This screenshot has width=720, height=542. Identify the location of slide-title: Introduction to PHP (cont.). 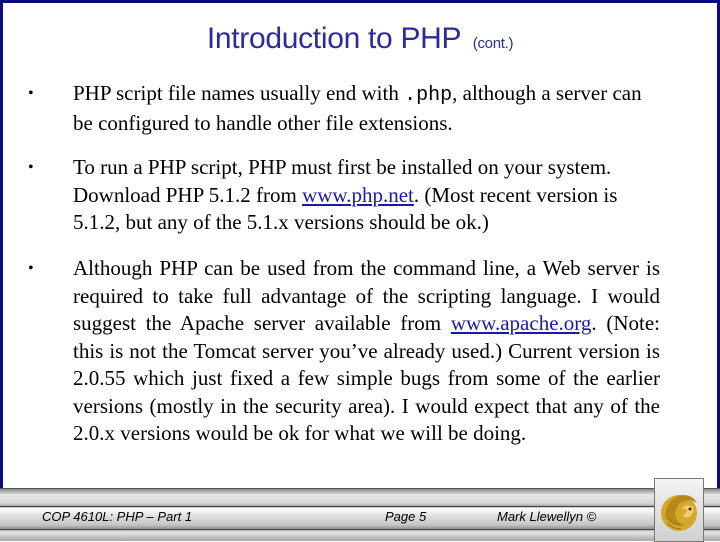
(360, 39).